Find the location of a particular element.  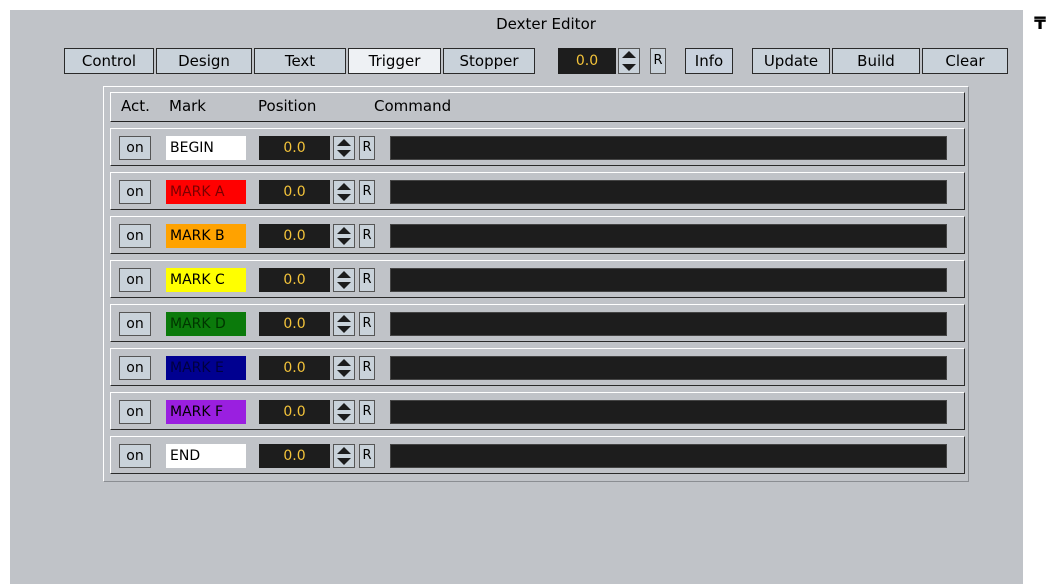

table-row: on BEGIN 0.0 R is located at coordinates (537, 147).